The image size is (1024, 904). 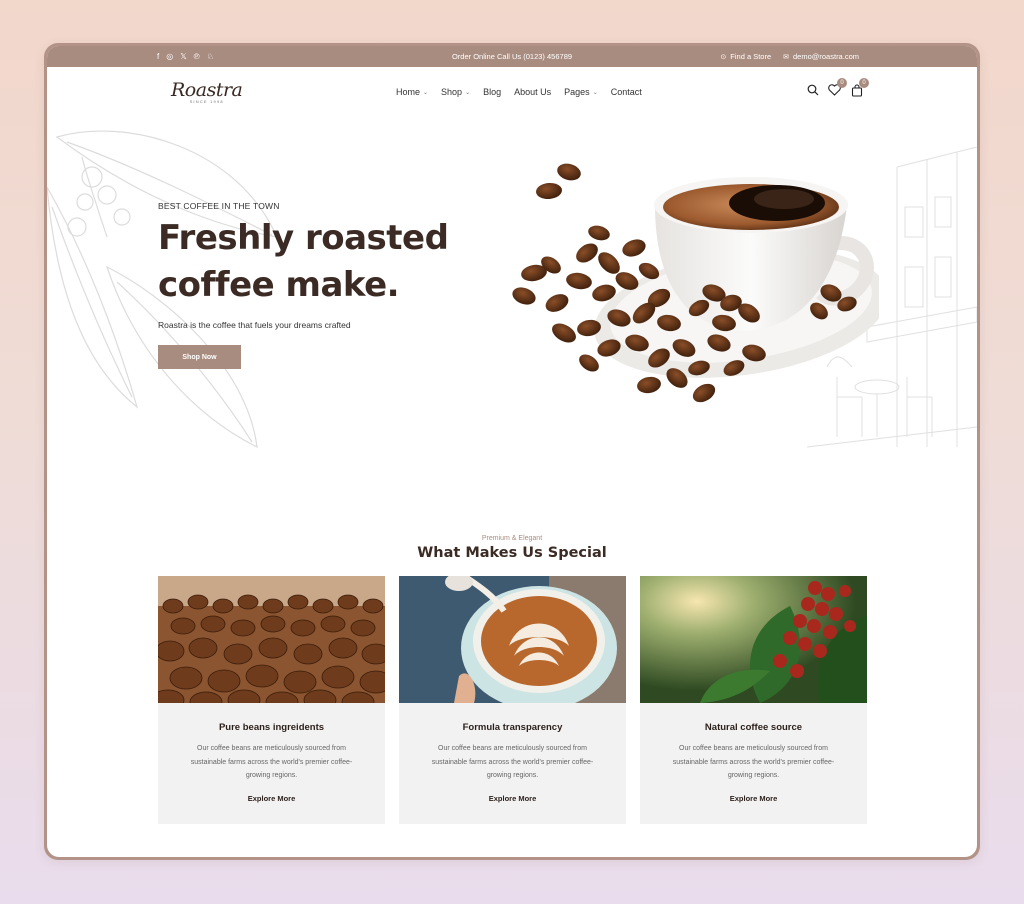 I want to click on hero-headline-line2: coffee make., so click(x=279, y=285).